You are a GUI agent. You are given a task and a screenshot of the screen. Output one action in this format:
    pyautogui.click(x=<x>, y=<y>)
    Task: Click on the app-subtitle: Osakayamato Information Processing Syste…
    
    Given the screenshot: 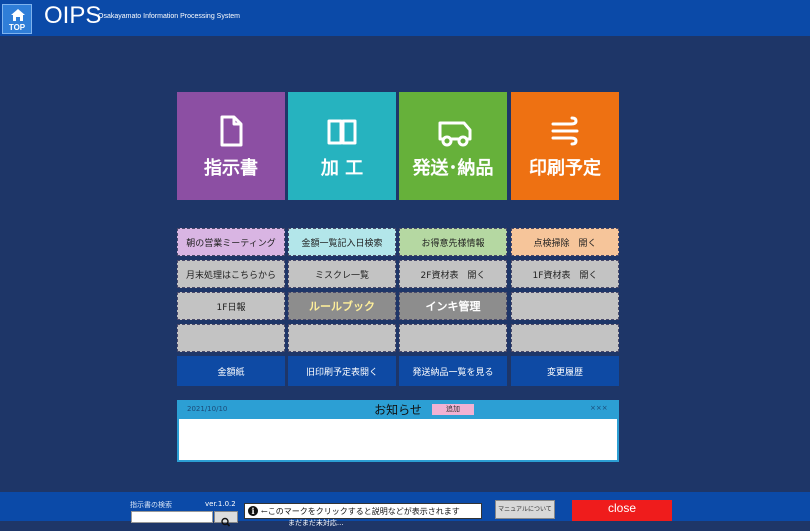 What is the action you would take?
    pyautogui.click(x=169, y=16)
    